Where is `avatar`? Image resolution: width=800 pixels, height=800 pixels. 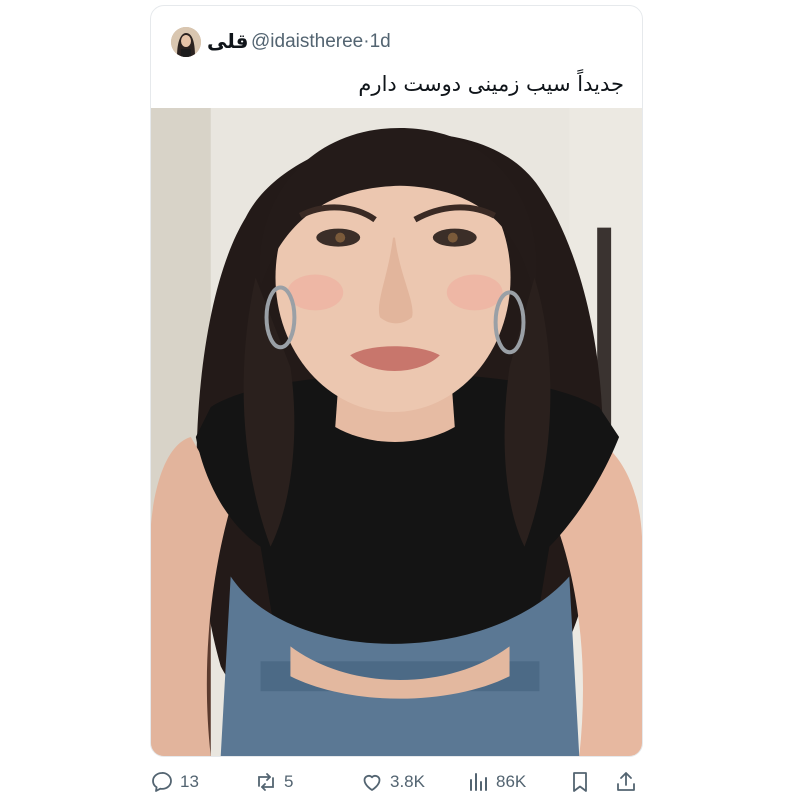
avatar is located at coordinates (186, 42).